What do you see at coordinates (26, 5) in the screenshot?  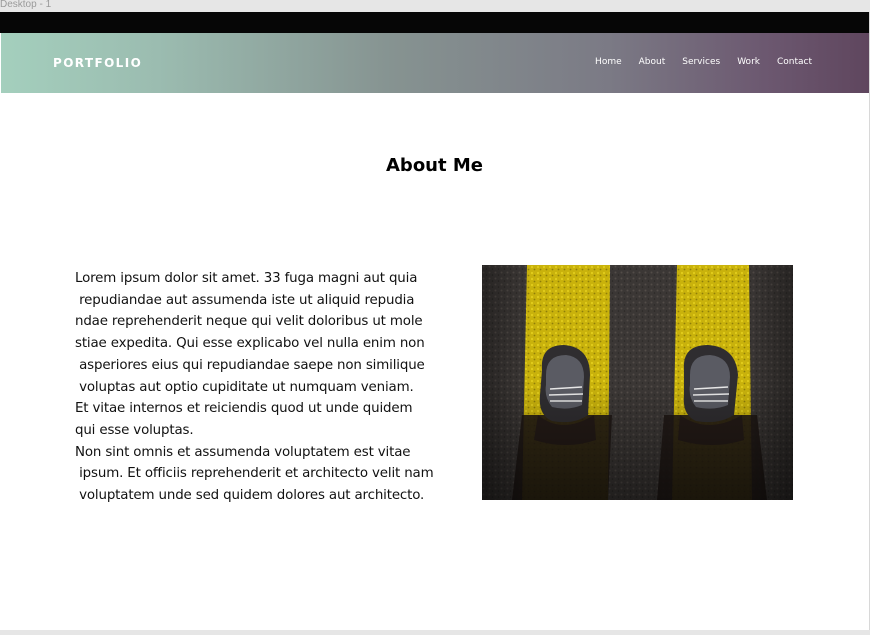 I see `frame-label: Desktop - 1` at bounding box center [26, 5].